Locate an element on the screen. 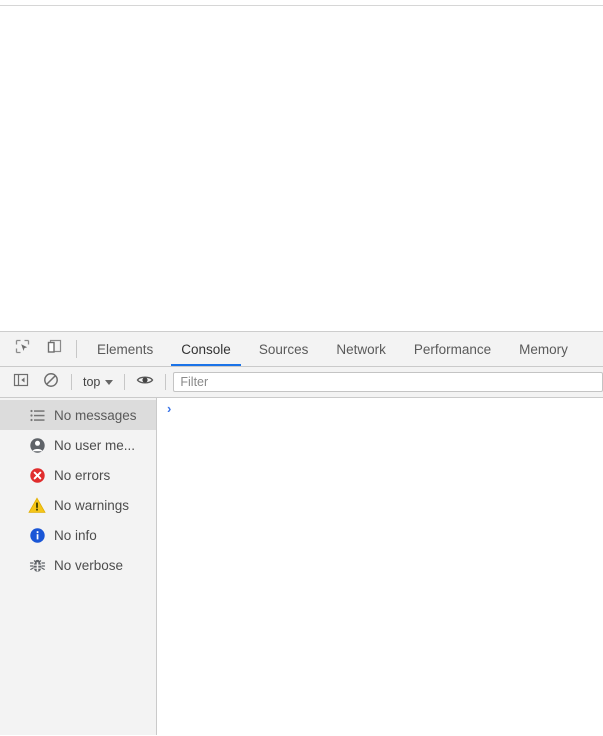 Image resolution: width=603 pixels, height=736 pixels. toggle-device-toolbar-button is located at coordinates (54, 349).